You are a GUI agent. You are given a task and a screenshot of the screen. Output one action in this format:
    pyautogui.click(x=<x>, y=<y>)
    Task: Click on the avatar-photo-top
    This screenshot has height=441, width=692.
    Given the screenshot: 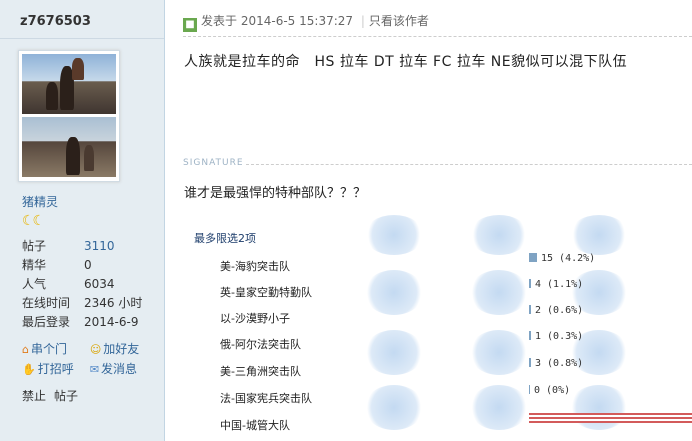 What is the action you would take?
    pyautogui.click(x=69, y=84)
    